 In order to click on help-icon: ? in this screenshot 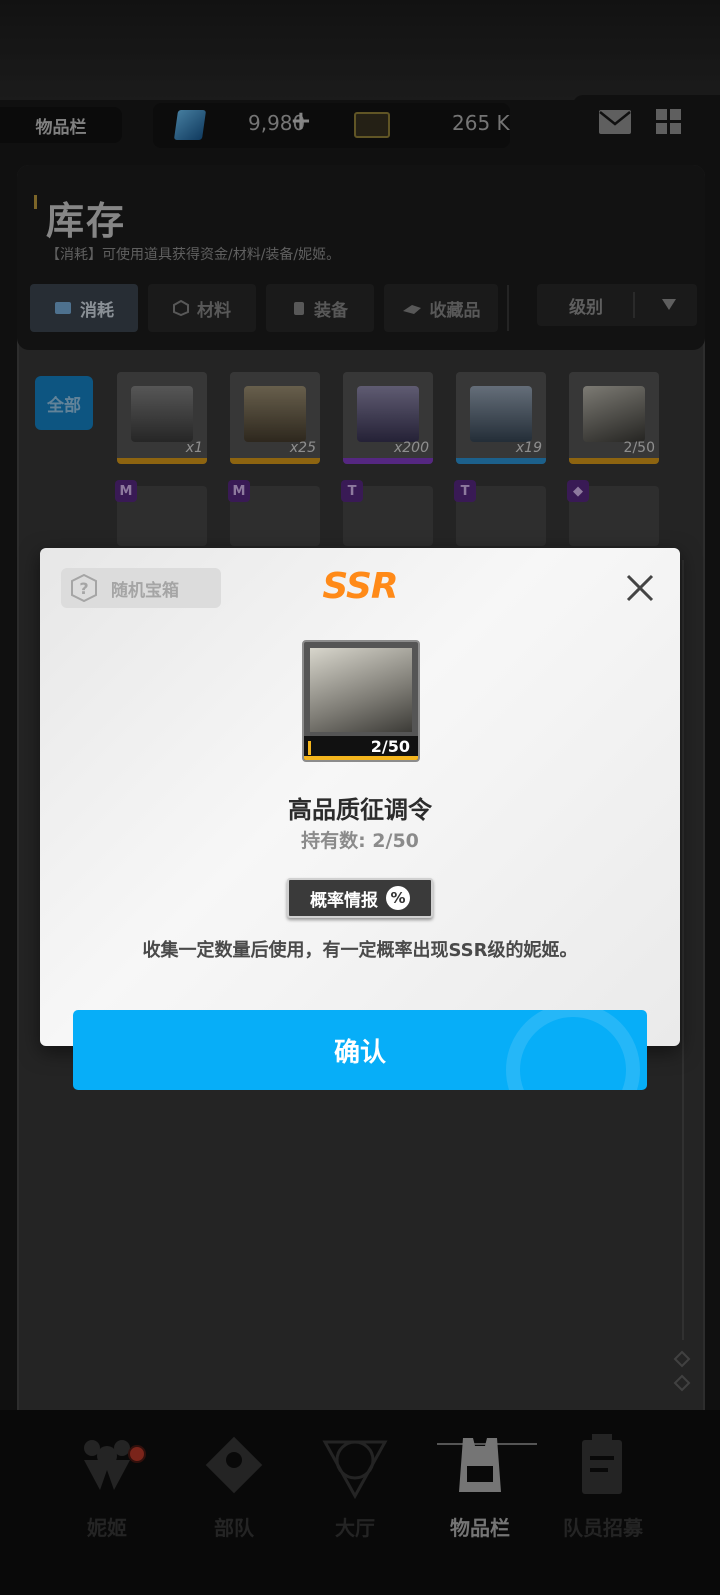, I will do `click(84, 588)`.